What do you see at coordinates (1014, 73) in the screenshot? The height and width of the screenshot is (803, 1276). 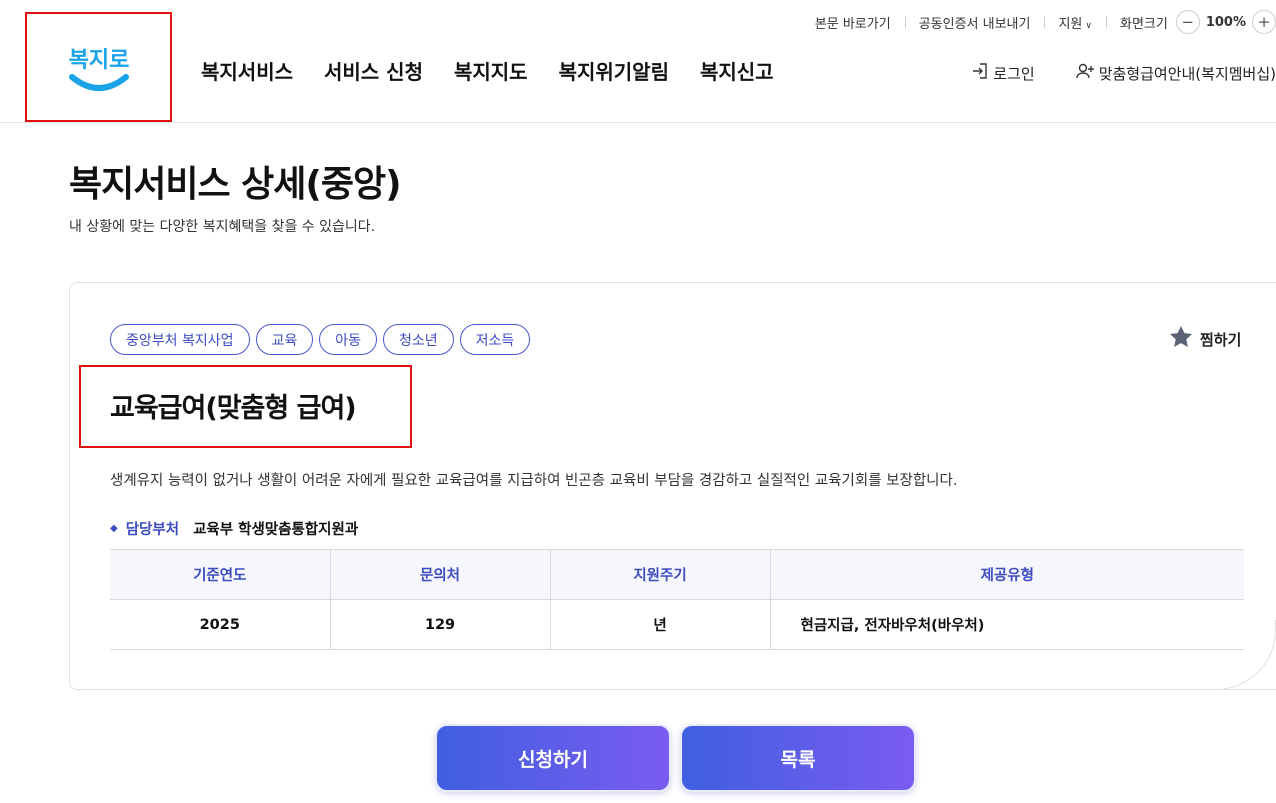 I see `login-label: 로그인` at bounding box center [1014, 73].